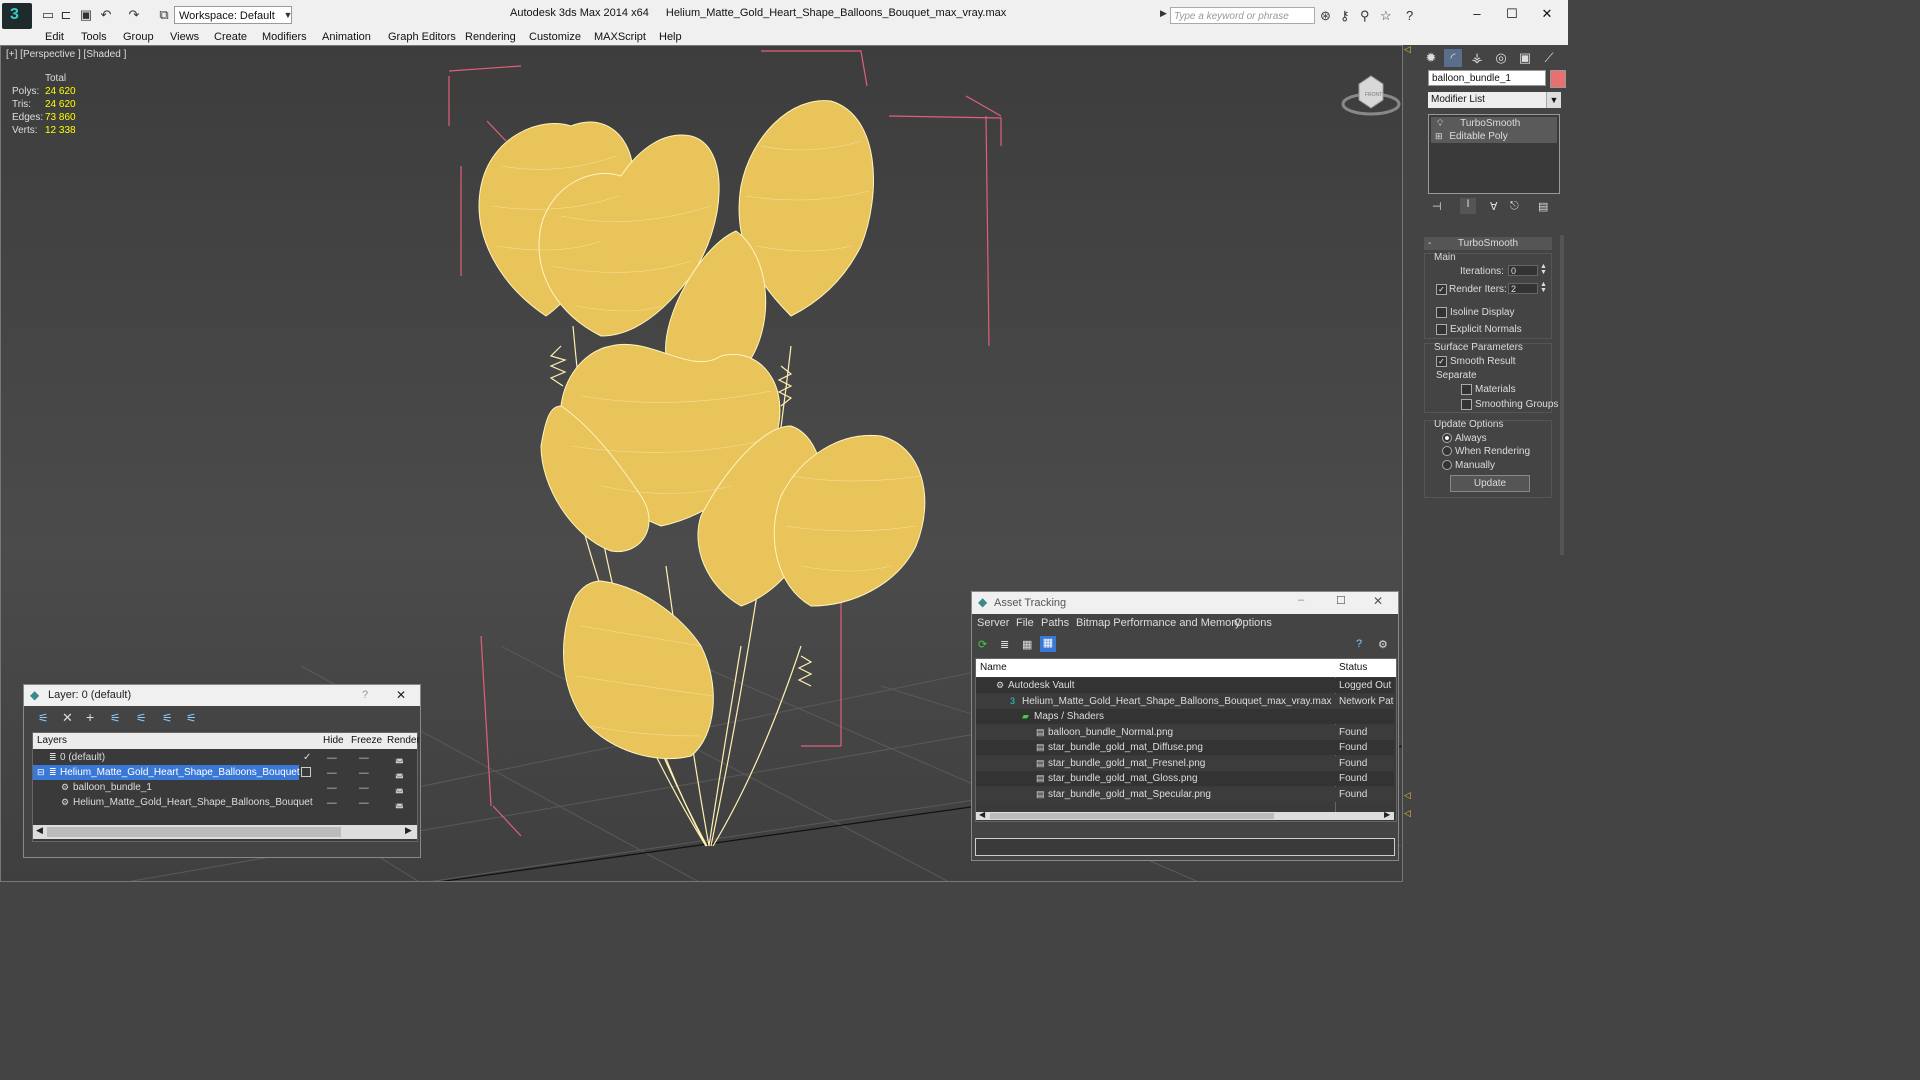 This screenshot has height=1080, width=1920. Describe the element at coordinates (1027, 644) in the screenshot. I see `details-view-icon: ▦` at that location.